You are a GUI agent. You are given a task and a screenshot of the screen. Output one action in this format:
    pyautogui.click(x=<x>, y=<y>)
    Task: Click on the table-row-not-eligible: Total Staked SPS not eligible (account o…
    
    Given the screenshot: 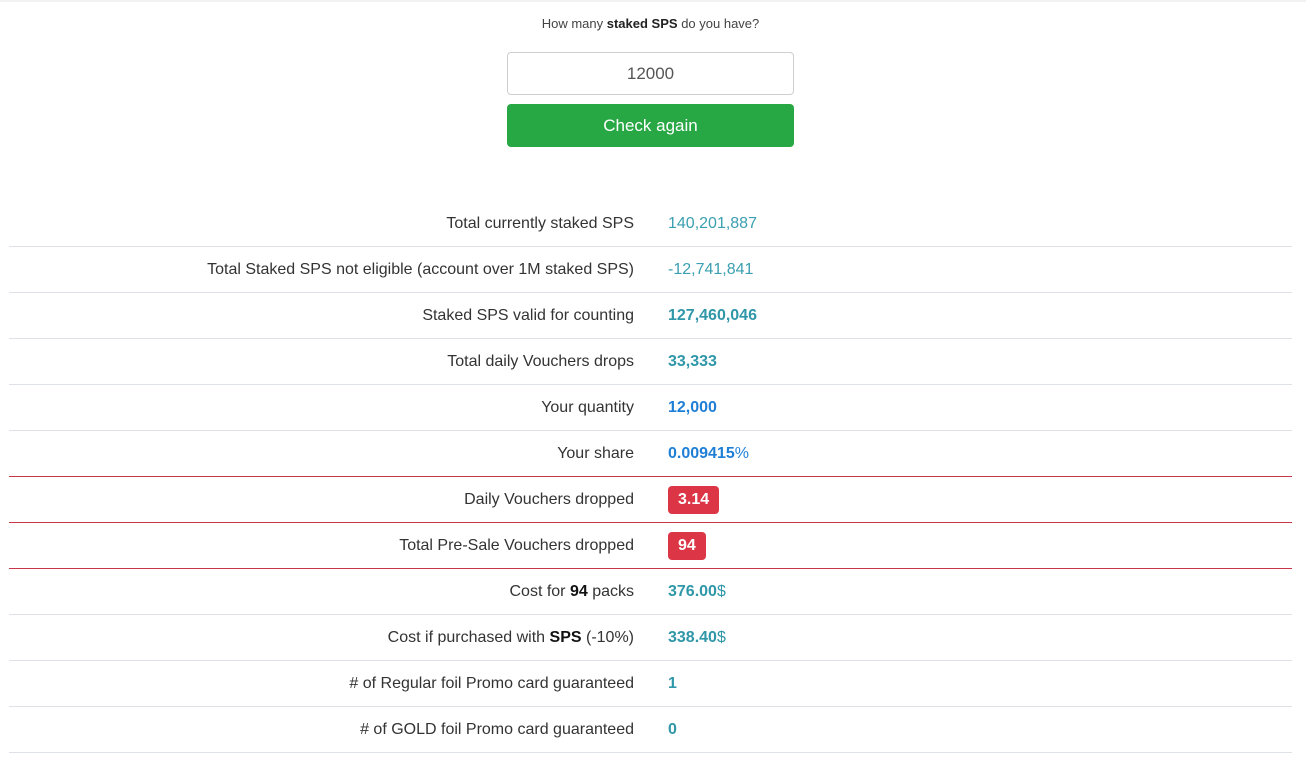 What is the action you would take?
    pyautogui.click(x=650, y=270)
    